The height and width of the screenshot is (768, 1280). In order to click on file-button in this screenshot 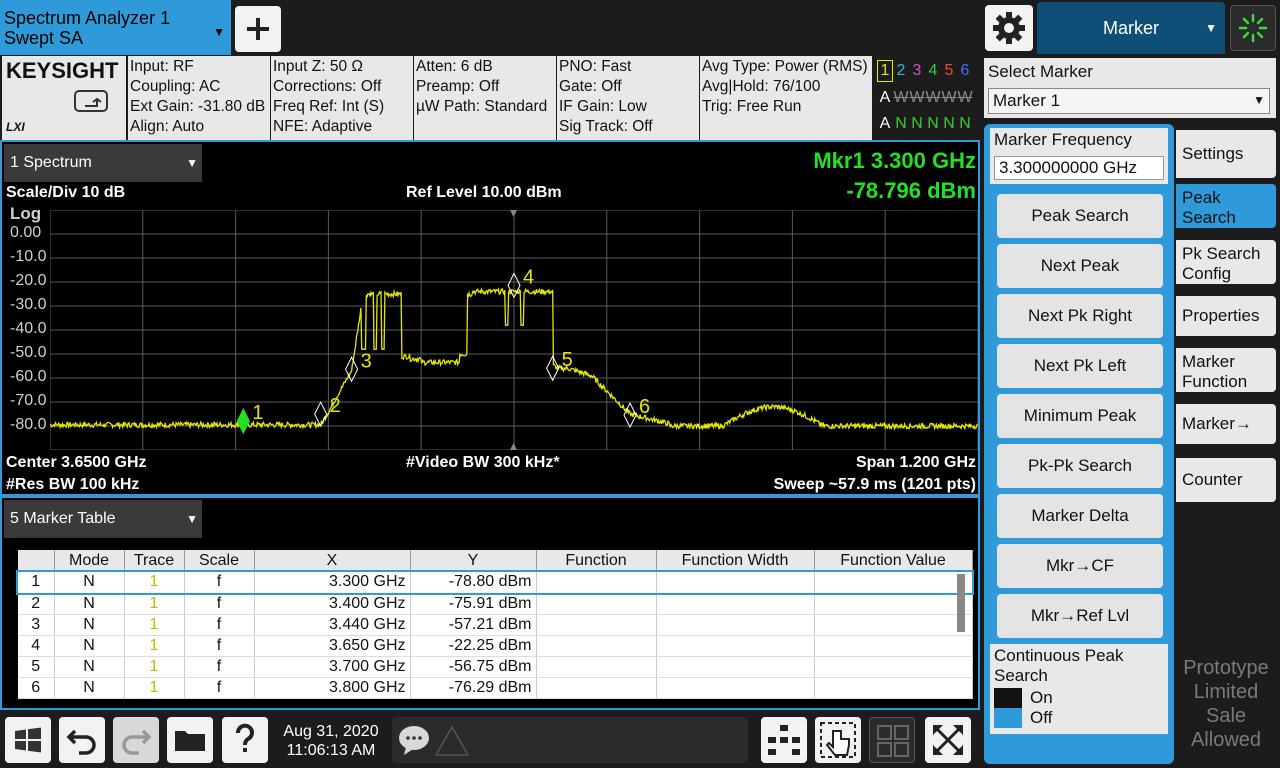, I will do `click(190, 740)`.